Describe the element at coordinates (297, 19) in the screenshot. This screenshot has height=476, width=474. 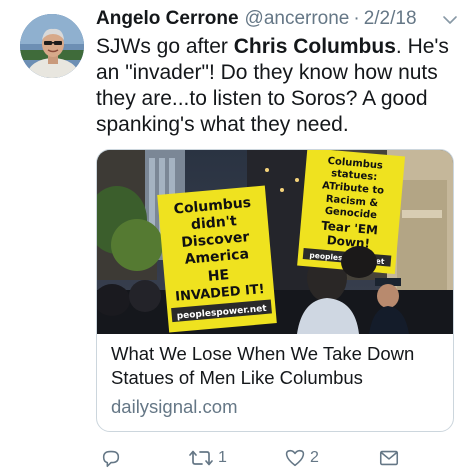
I see `author-handle: @ancerrone` at that location.